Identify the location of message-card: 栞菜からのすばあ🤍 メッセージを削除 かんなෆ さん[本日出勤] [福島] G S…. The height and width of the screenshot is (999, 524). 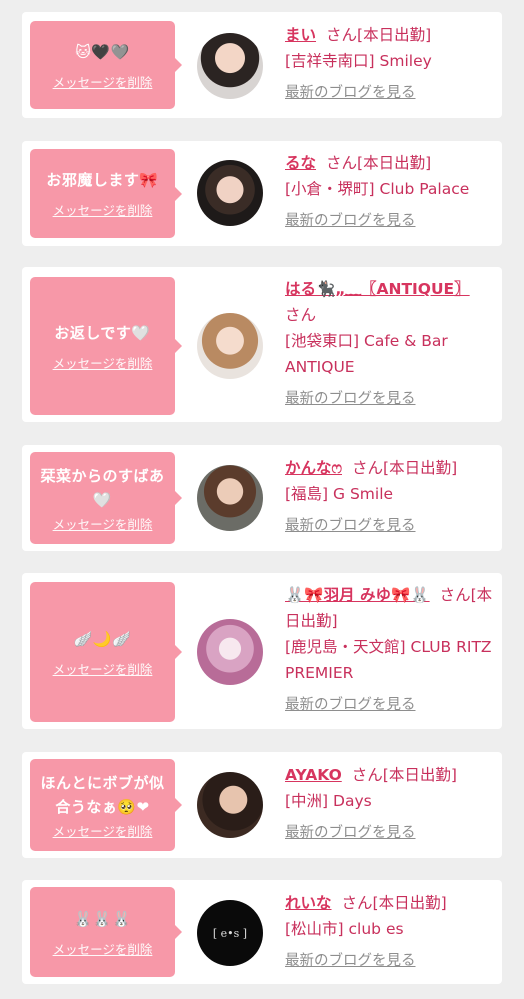
(262, 498).